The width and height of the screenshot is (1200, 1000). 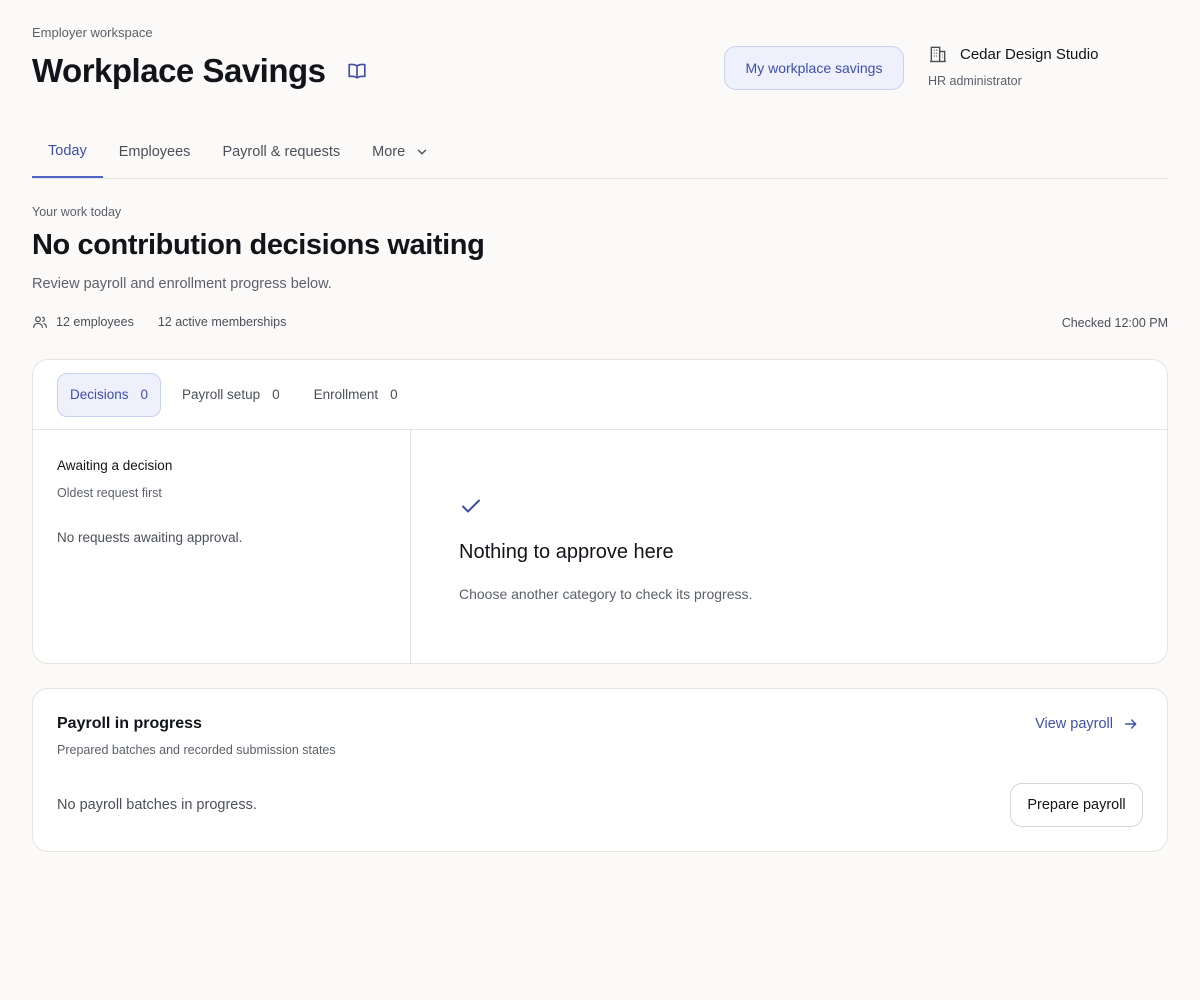 What do you see at coordinates (1076, 805) in the screenshot?
I see `prepare-payroll-button: Prepare payroll` at bounding box center [1076, 805].